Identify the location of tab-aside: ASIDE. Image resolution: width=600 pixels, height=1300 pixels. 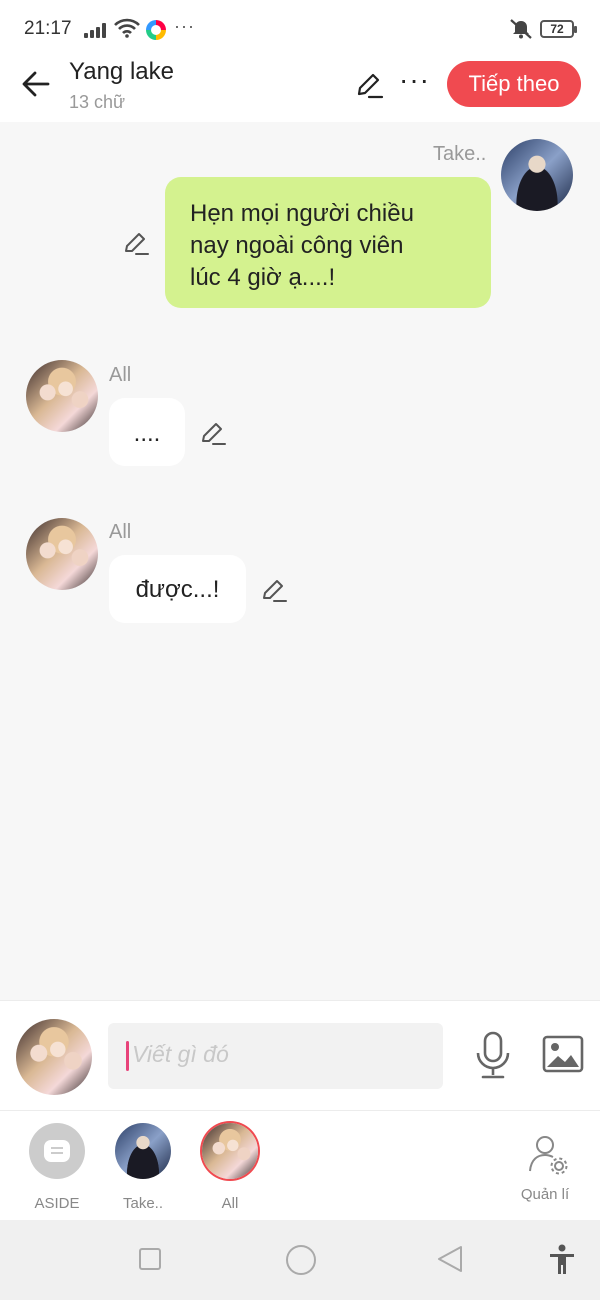
(57, 1167).